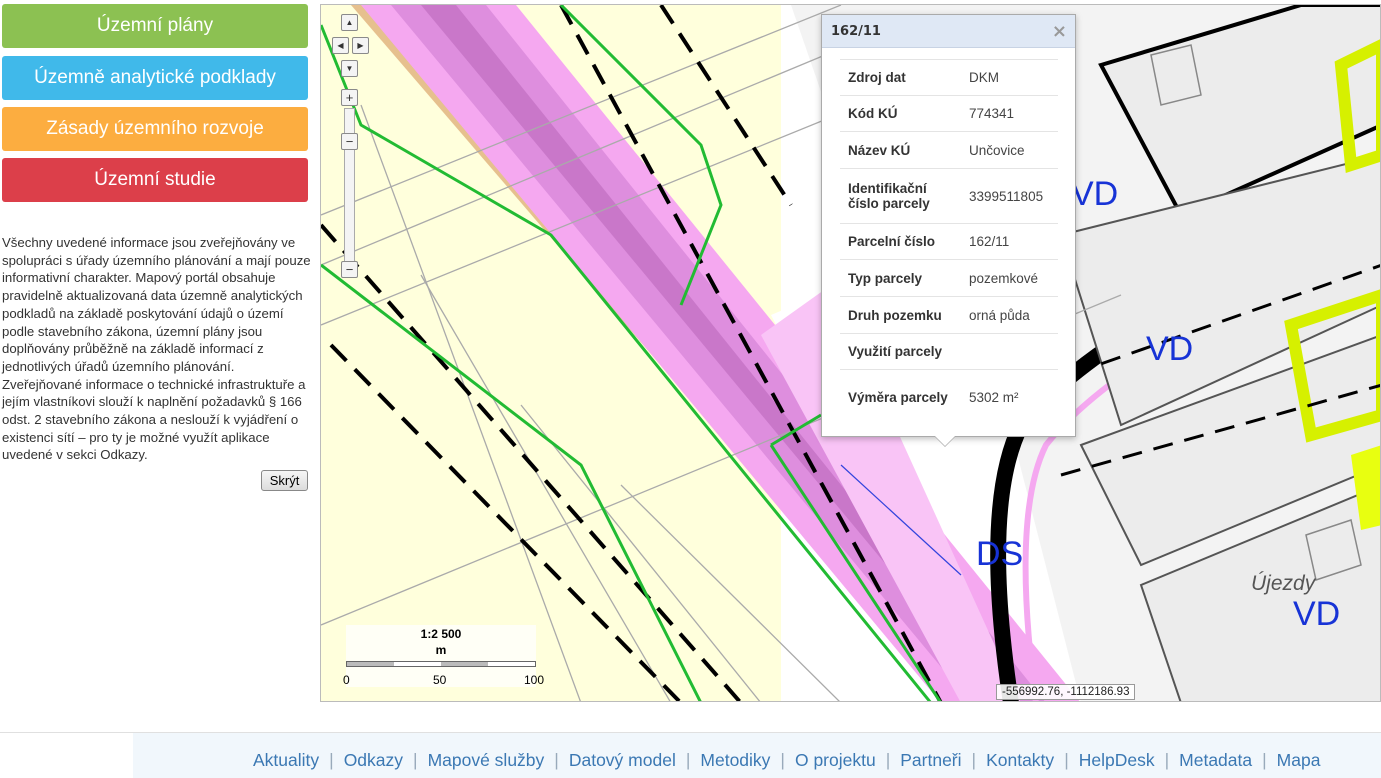 The height and width of the screenshot is (778, 1381). Describe the element at coordinates (1299, 760) in the screenshot. I see `footer-link: Mapa` at that location.